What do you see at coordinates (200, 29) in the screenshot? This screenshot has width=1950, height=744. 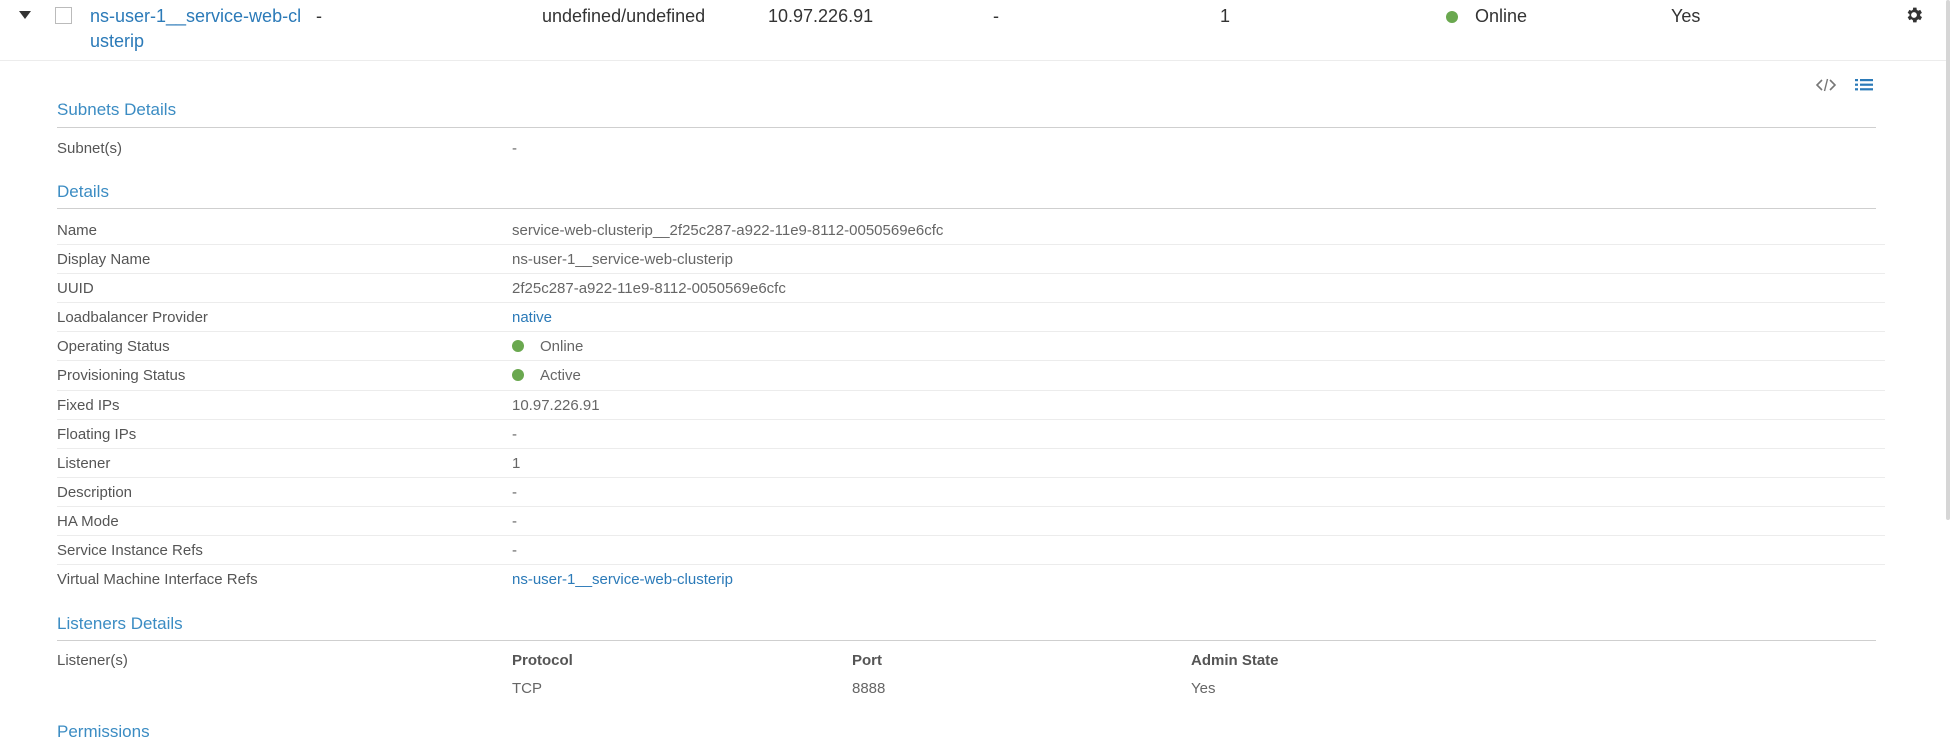 I see `loadbalancer-name-link: ns-user-1__service-web-cl usterip` at bounding box center [200, 29].